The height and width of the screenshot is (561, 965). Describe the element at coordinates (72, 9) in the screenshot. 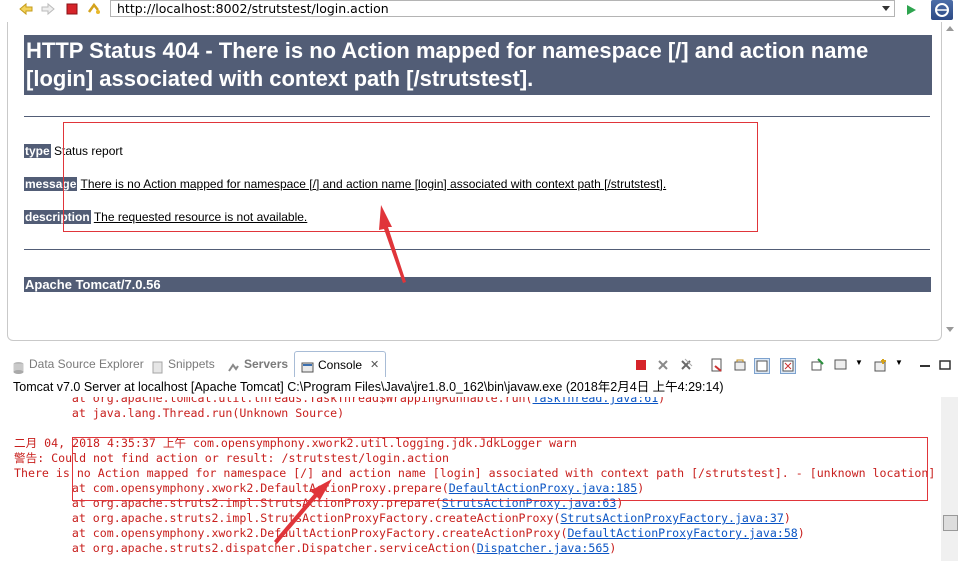

I see `stop-icon` at that location.